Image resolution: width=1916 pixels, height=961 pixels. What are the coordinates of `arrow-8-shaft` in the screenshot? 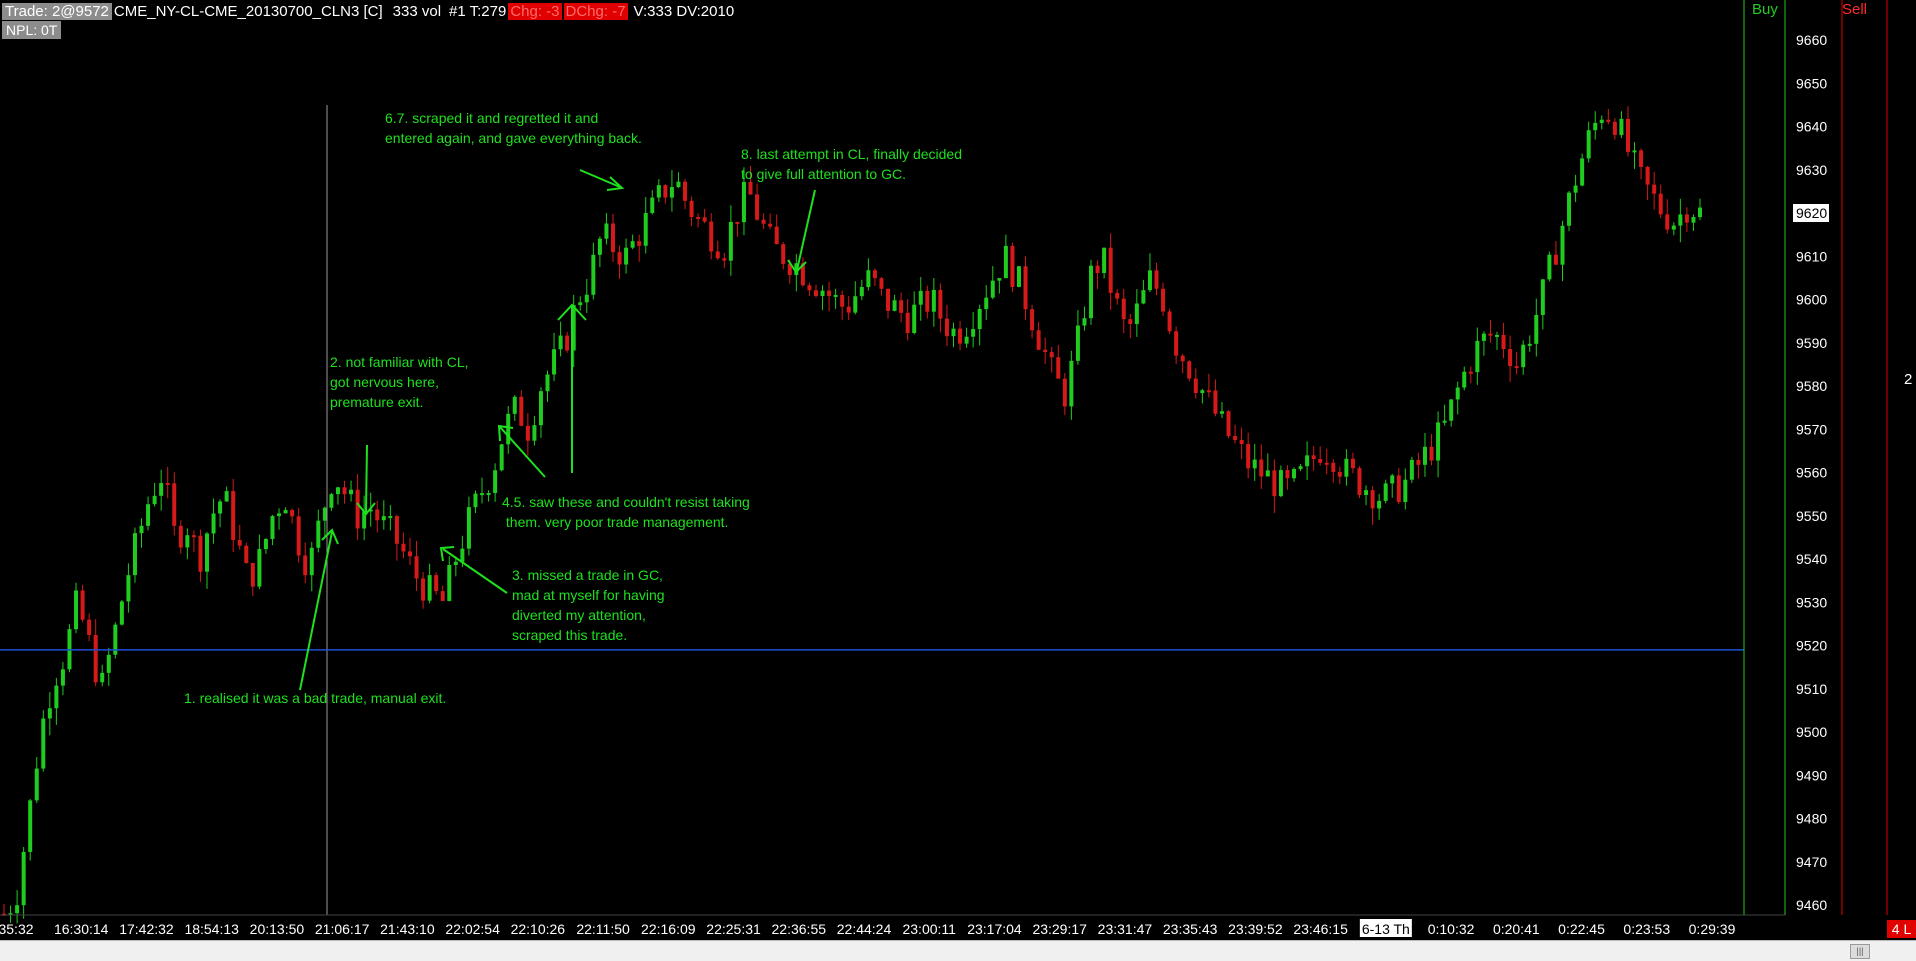 It's located at (806, 230).